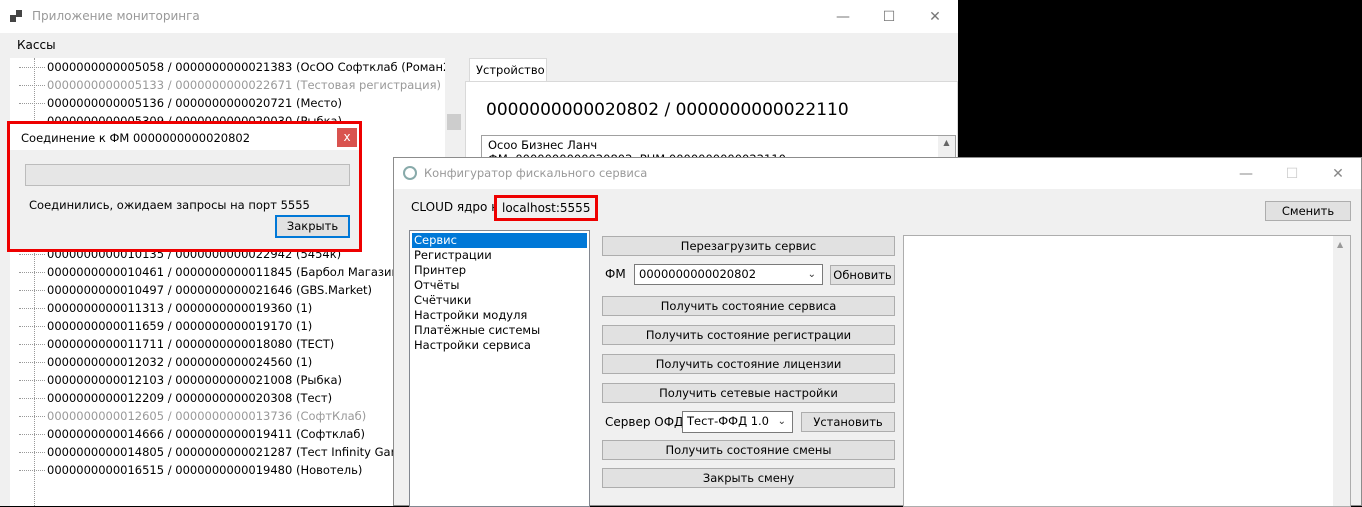  I want to click on nav-item: Платёжные системы, so click(499, 330).